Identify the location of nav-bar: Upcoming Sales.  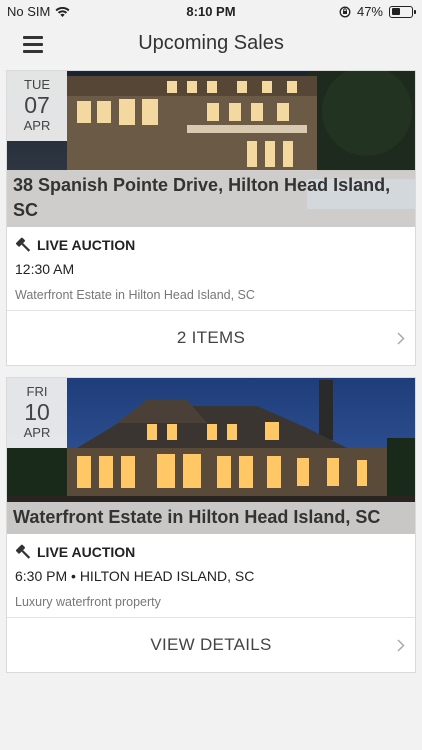
(211, 45).